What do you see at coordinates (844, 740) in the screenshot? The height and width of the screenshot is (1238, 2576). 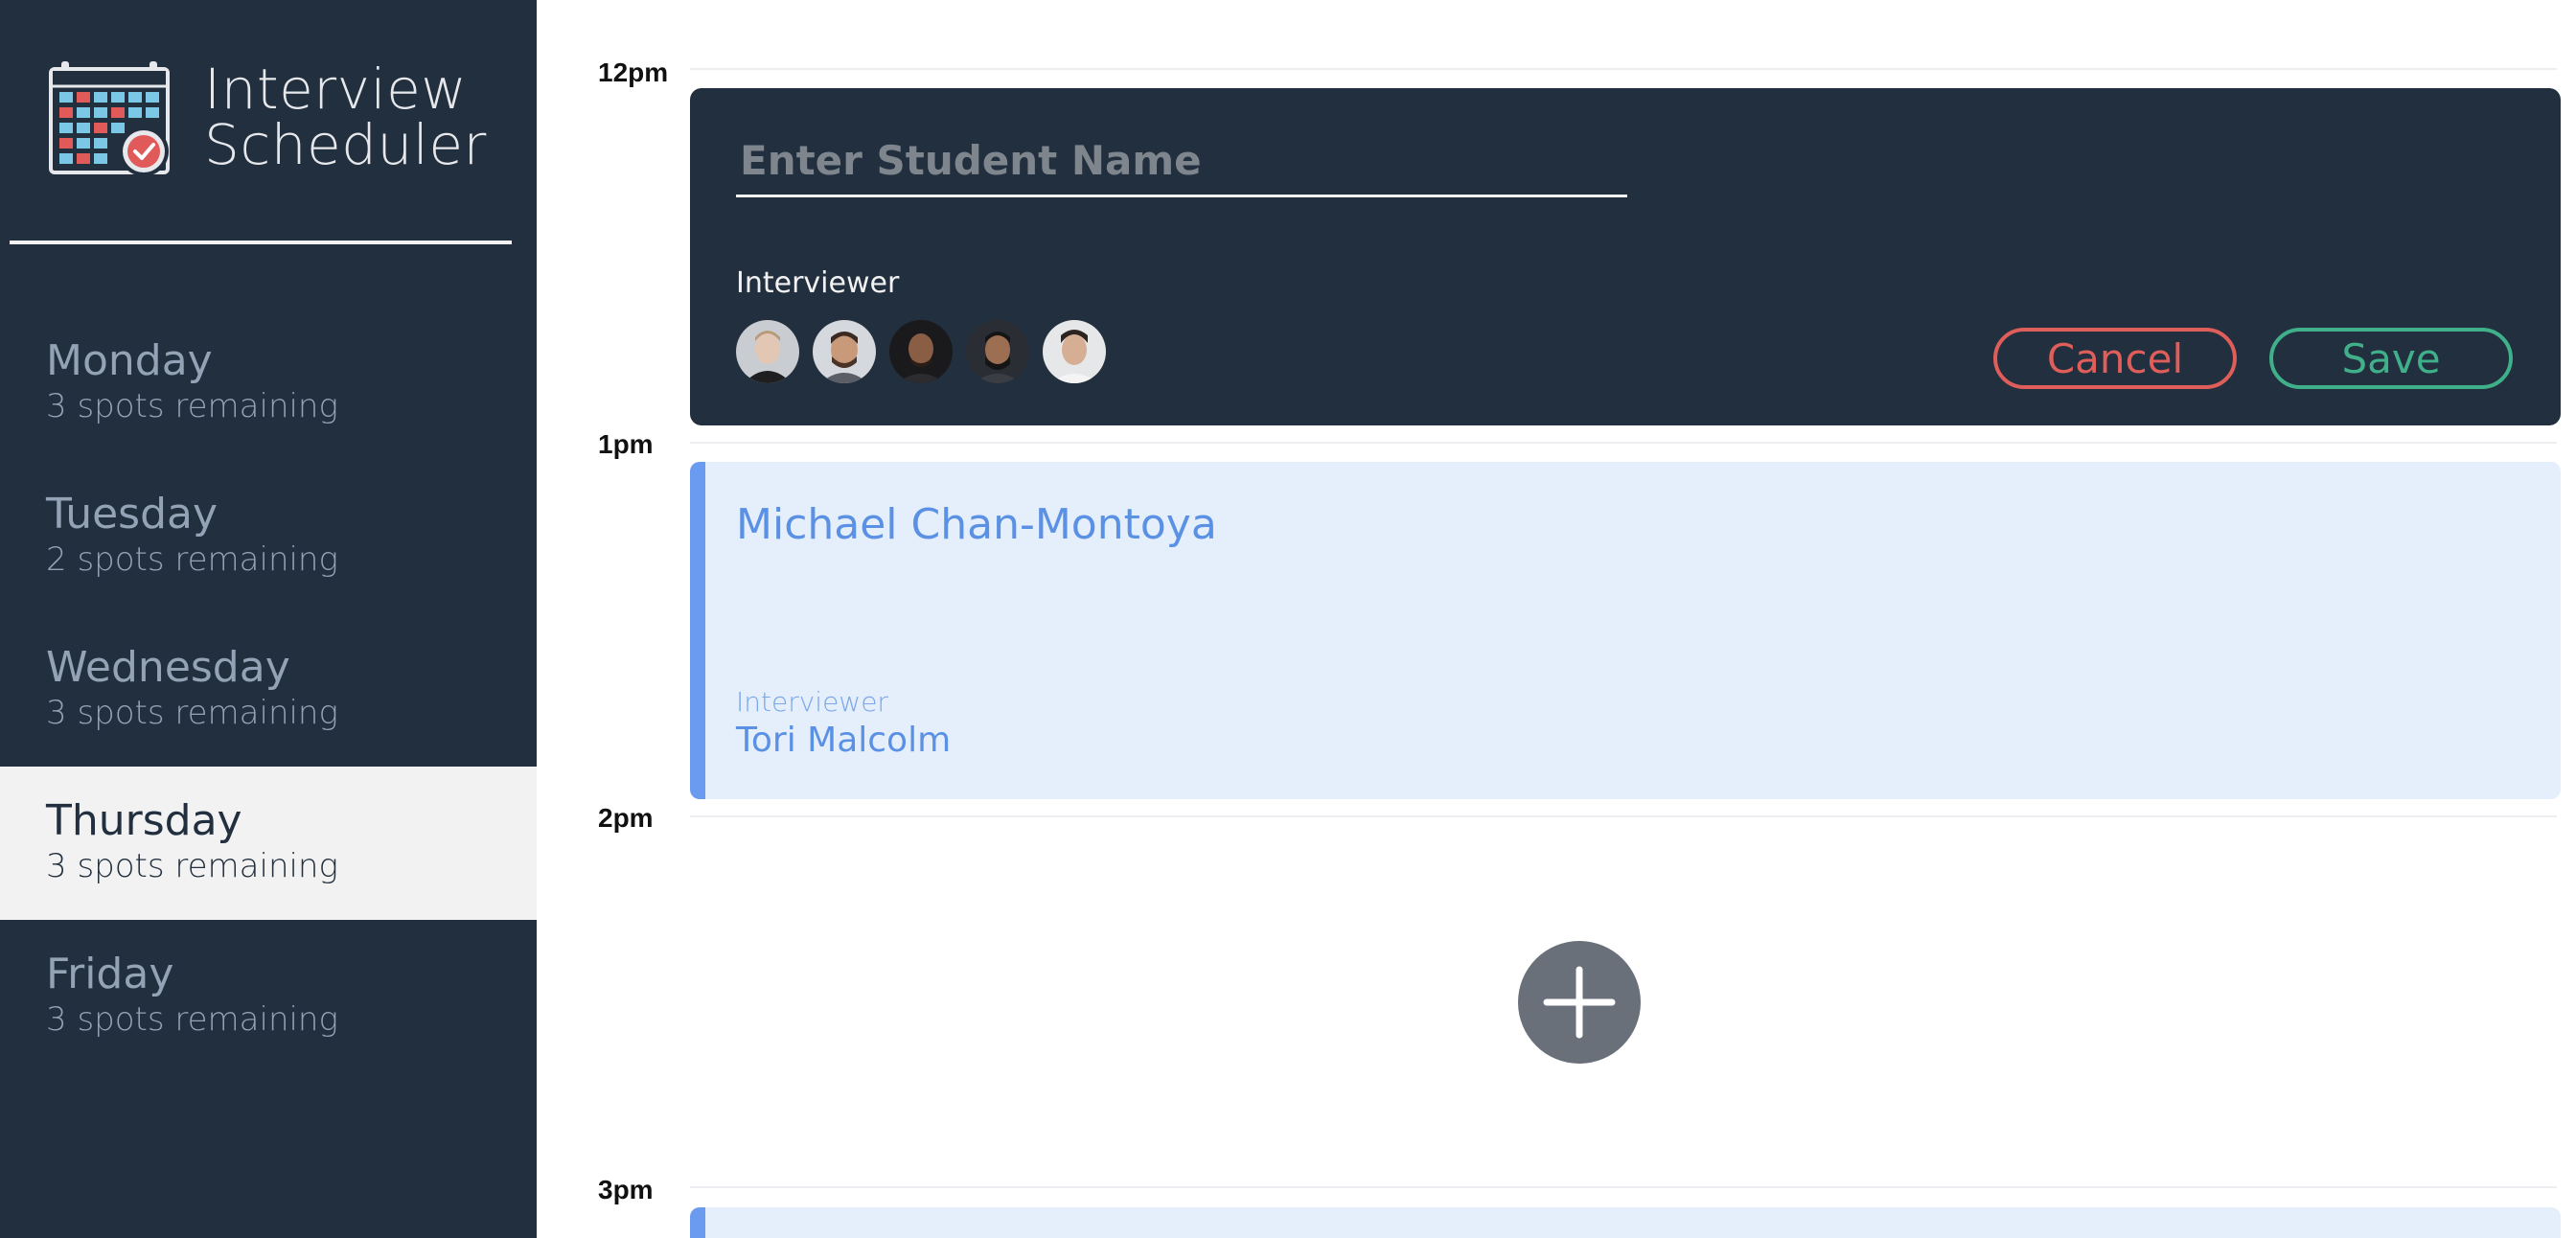 I see `appointment-interviewer-name: Tori Malcolm` at bounding box center [844, 740].